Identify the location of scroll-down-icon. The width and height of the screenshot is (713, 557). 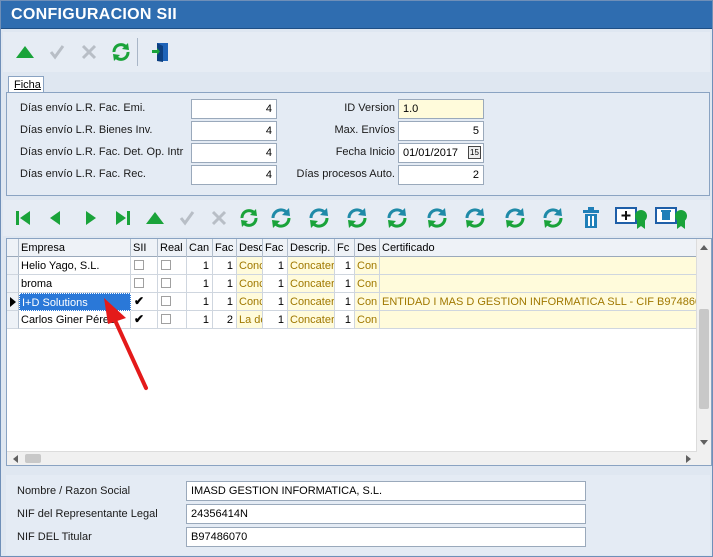
(704, 442).